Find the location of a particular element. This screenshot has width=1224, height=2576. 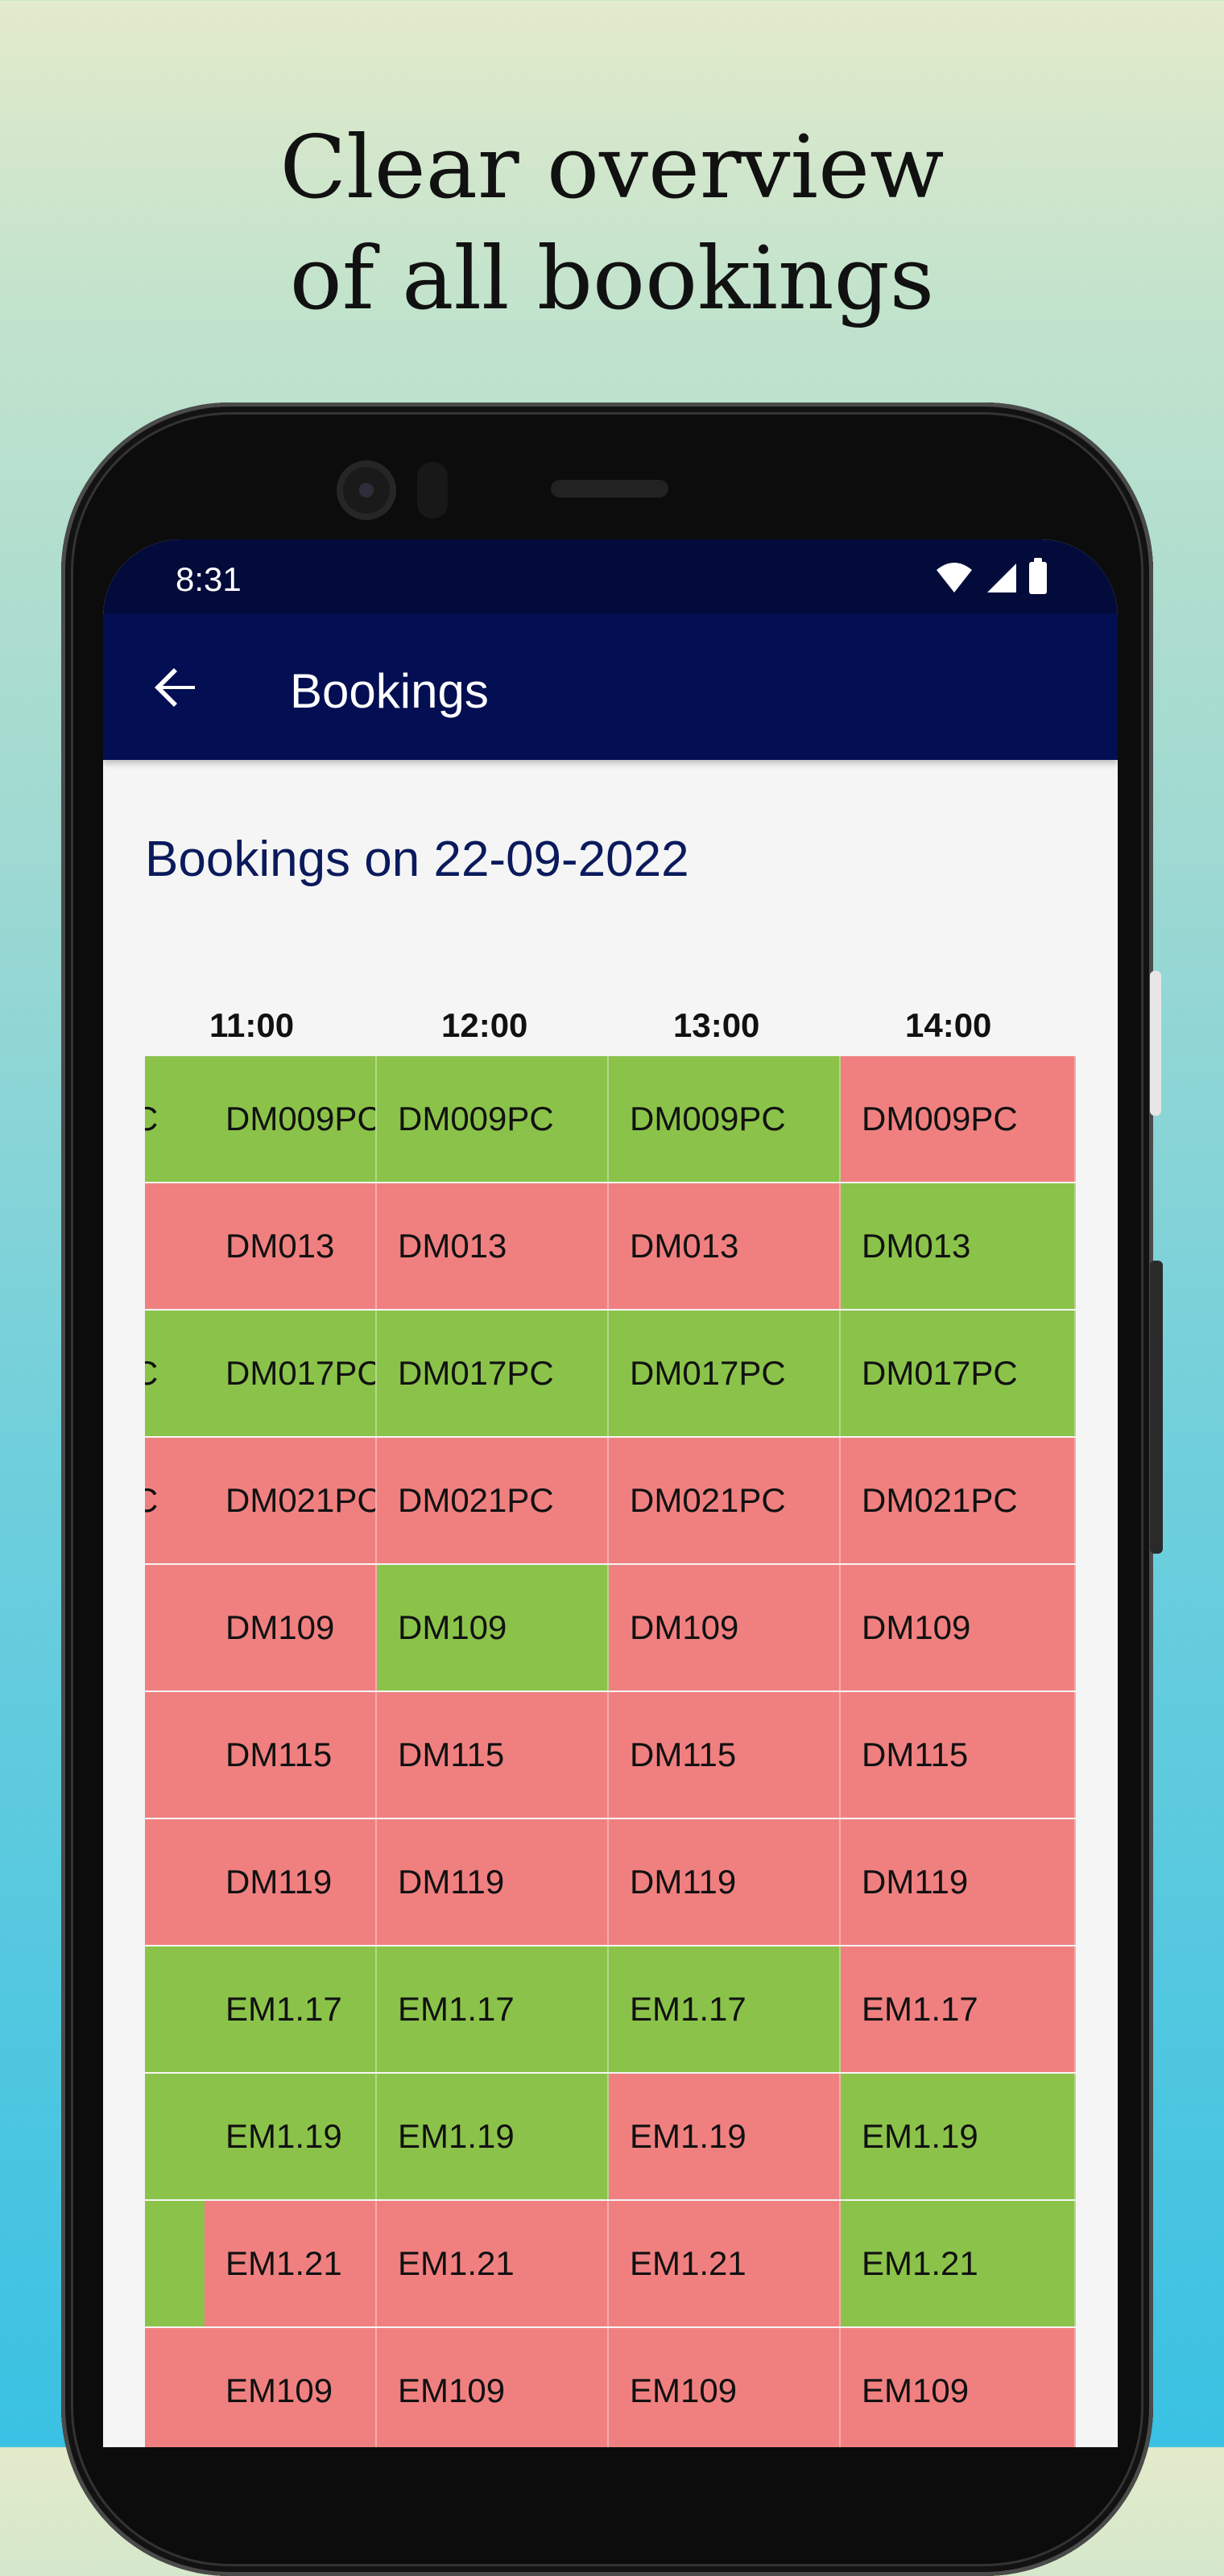

table-row: C DM021PC DM021PC DM021PC DM021PC is located at coordinates (610, 1500).